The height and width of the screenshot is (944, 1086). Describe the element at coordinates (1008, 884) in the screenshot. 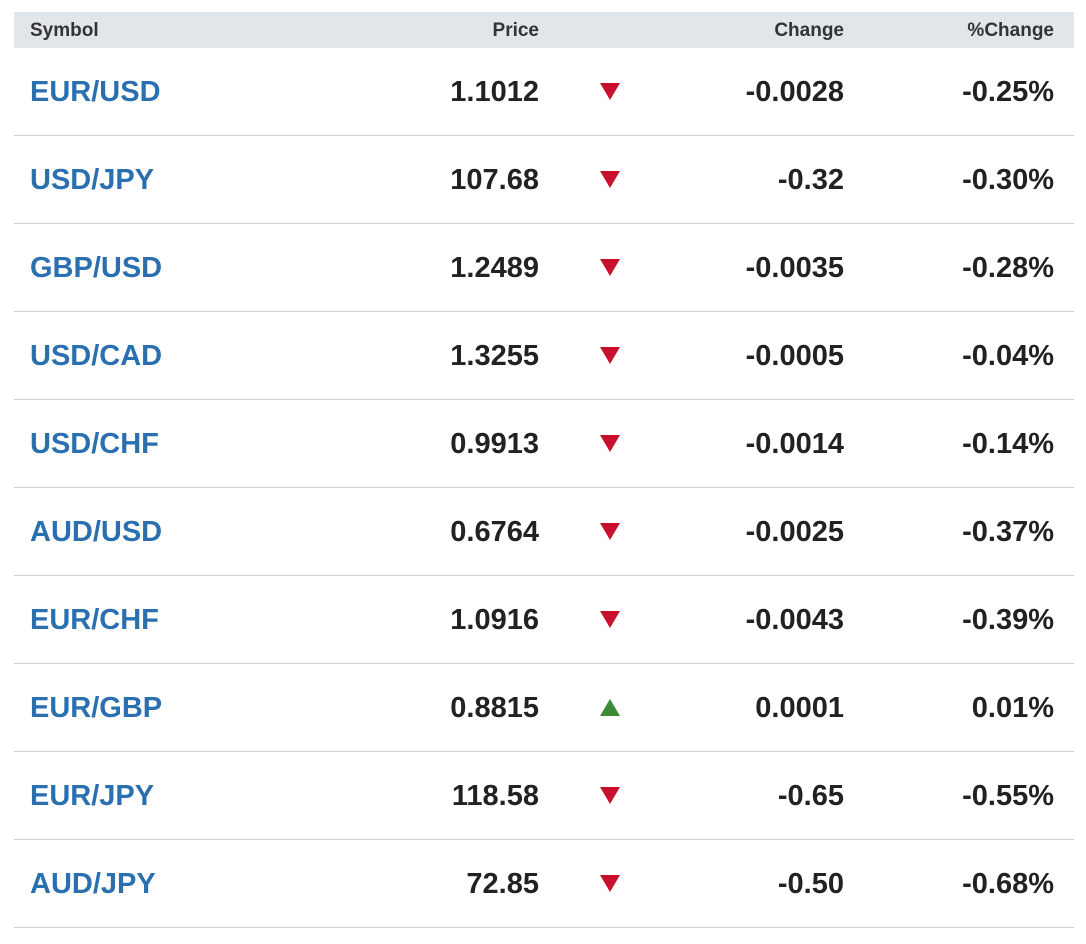

I see `pct-change-value: -0.68%` at that location.